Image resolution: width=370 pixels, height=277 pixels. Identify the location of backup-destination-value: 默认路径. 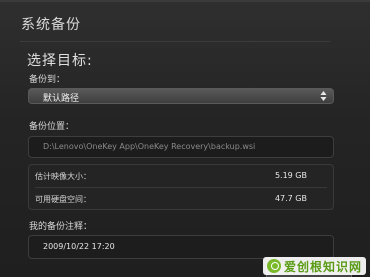
(61, 99).